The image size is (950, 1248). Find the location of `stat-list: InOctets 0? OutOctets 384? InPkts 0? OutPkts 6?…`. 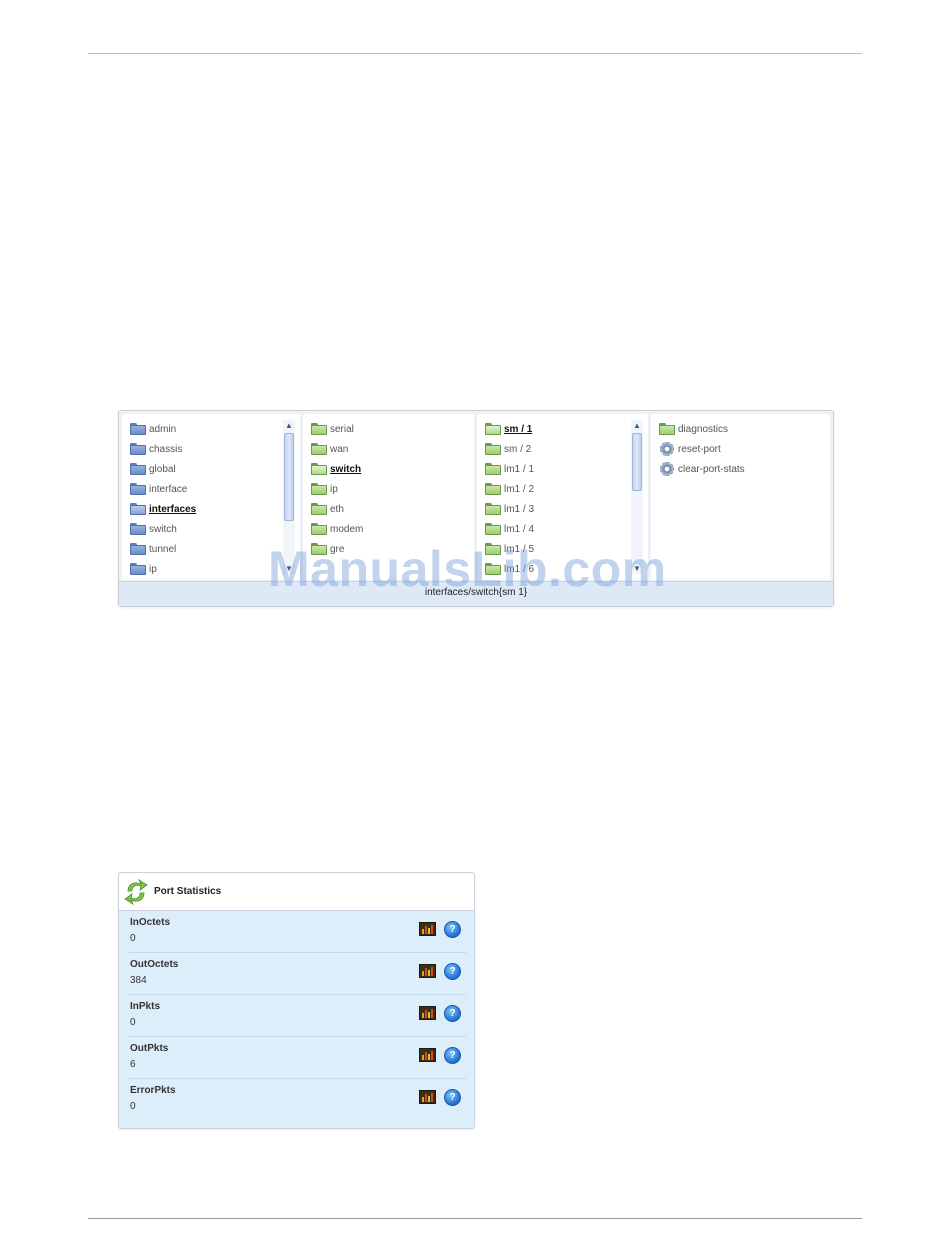

stat-list: InOctets 0? OutOctets 384? InPkts 0? OutPkts 6?… is located at coordinates (296, 1016).